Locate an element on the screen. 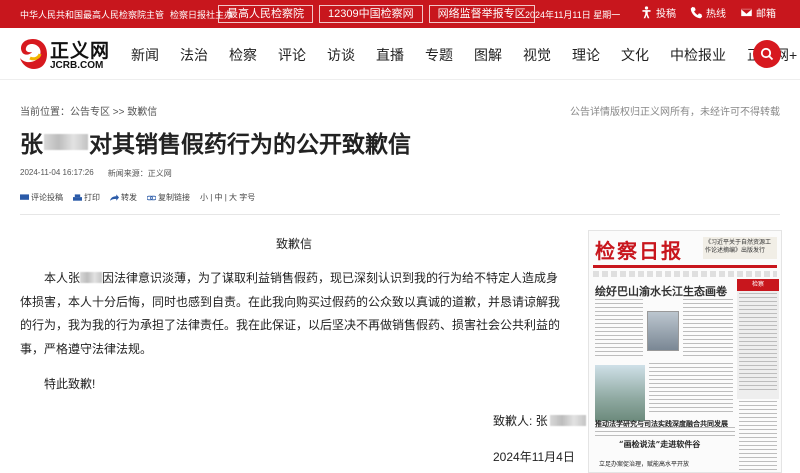  title-suffix: 对其销售假药行为的公开致歉信 is located at coordinates (250, 144).